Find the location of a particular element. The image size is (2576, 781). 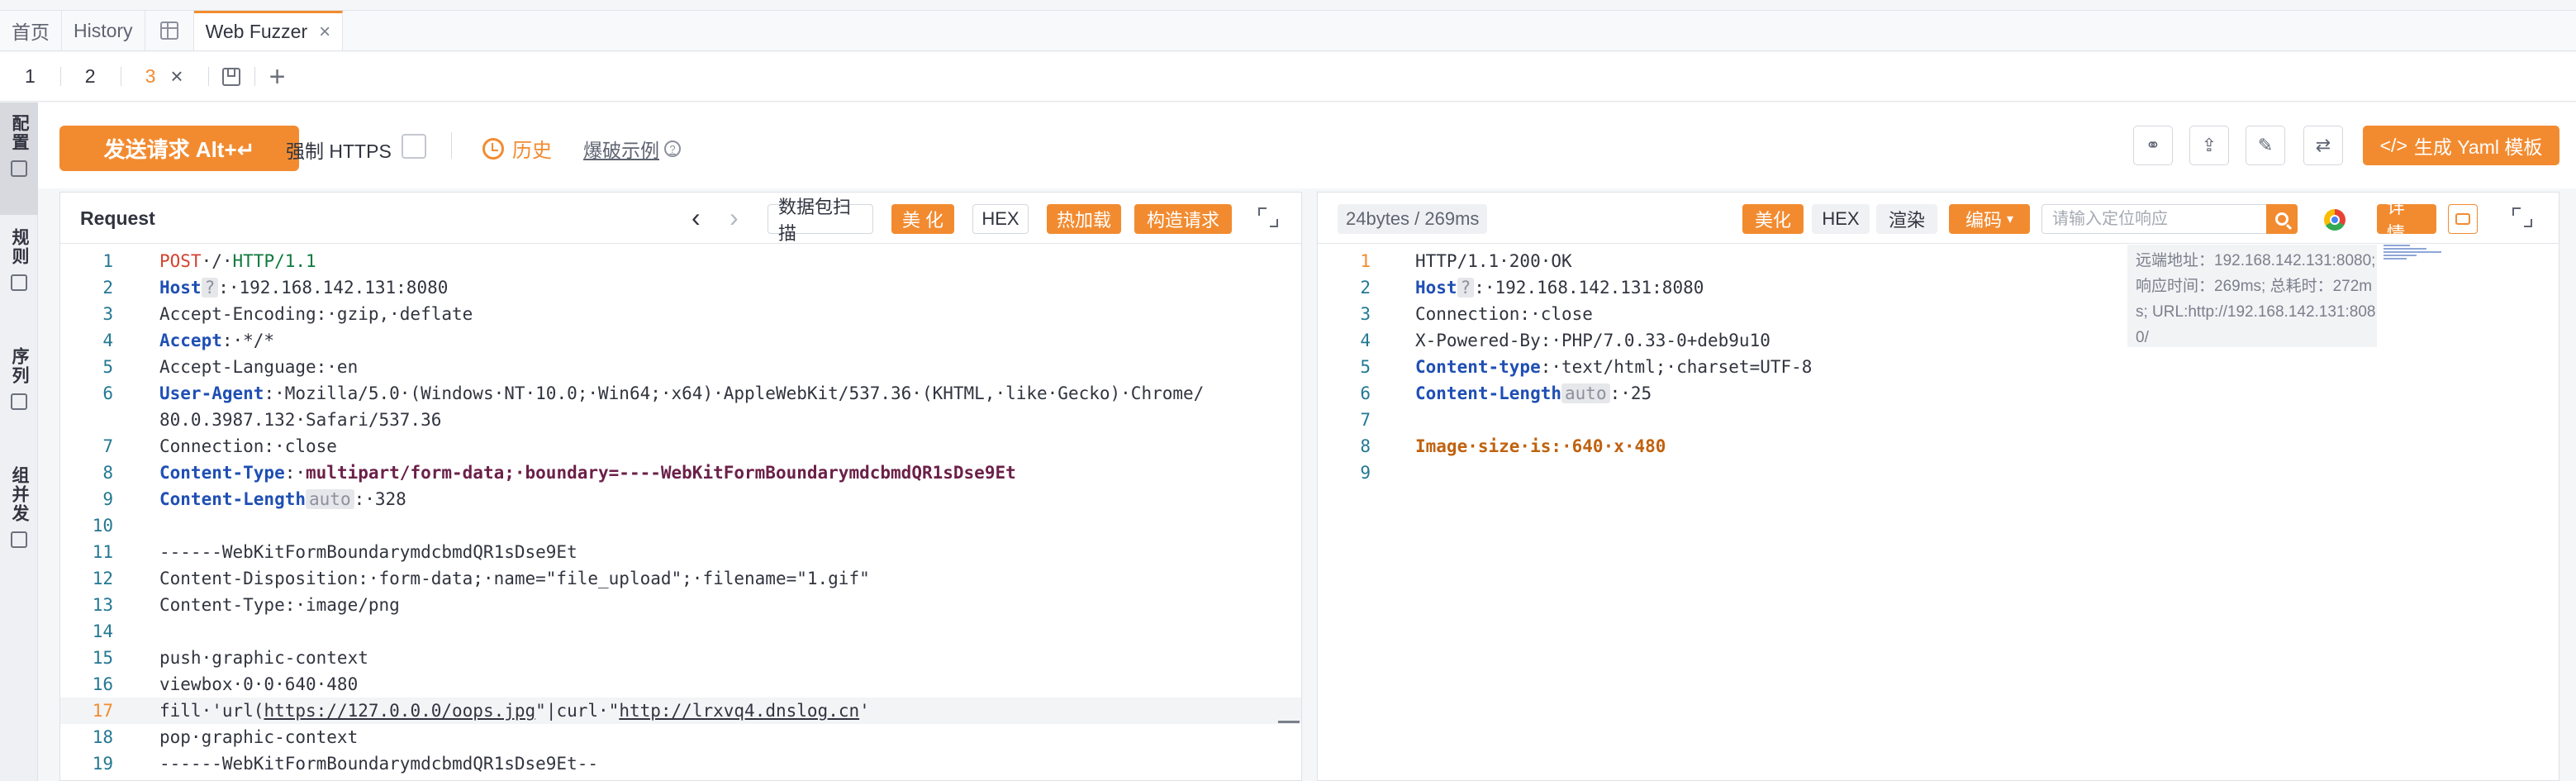

top-tab-table is located at coordinates (169, 30).